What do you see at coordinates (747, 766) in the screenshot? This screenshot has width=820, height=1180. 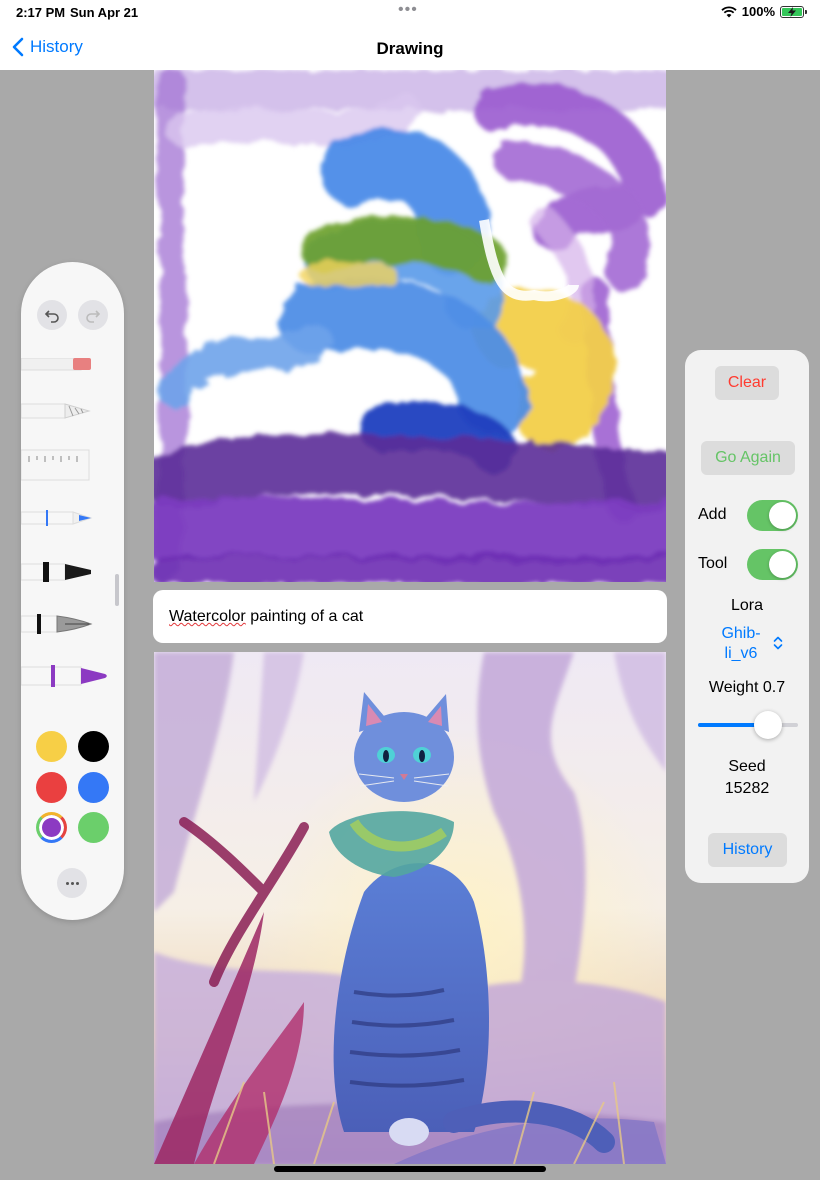 I see `seed-label: Seed` at bounding box center [747, 766].